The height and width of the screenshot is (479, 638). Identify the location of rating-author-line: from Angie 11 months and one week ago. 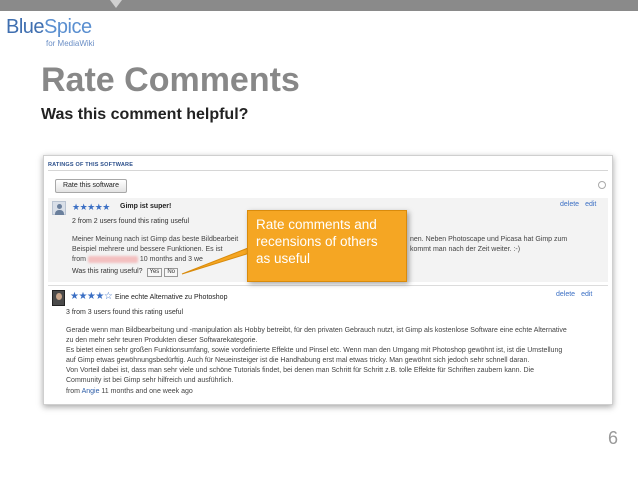
(129, 392).